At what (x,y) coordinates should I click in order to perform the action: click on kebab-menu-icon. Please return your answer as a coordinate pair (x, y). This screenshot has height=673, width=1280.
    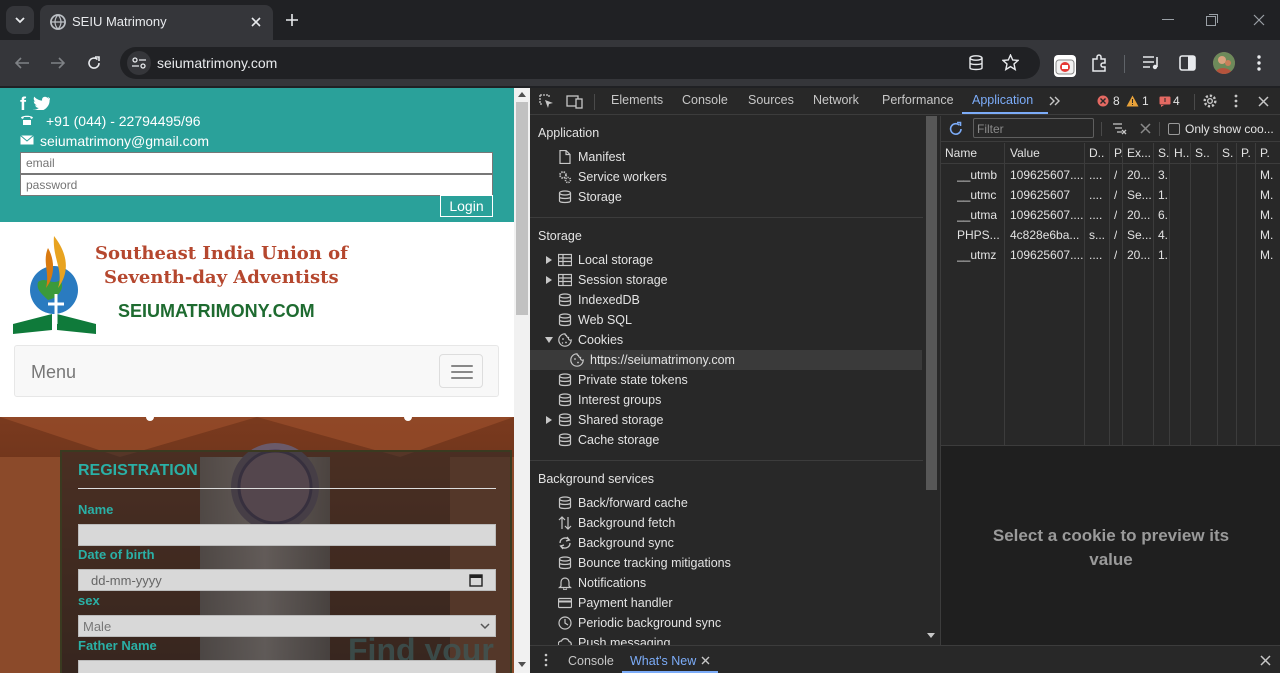
    Looking at the image, I should click on (1259, 63).